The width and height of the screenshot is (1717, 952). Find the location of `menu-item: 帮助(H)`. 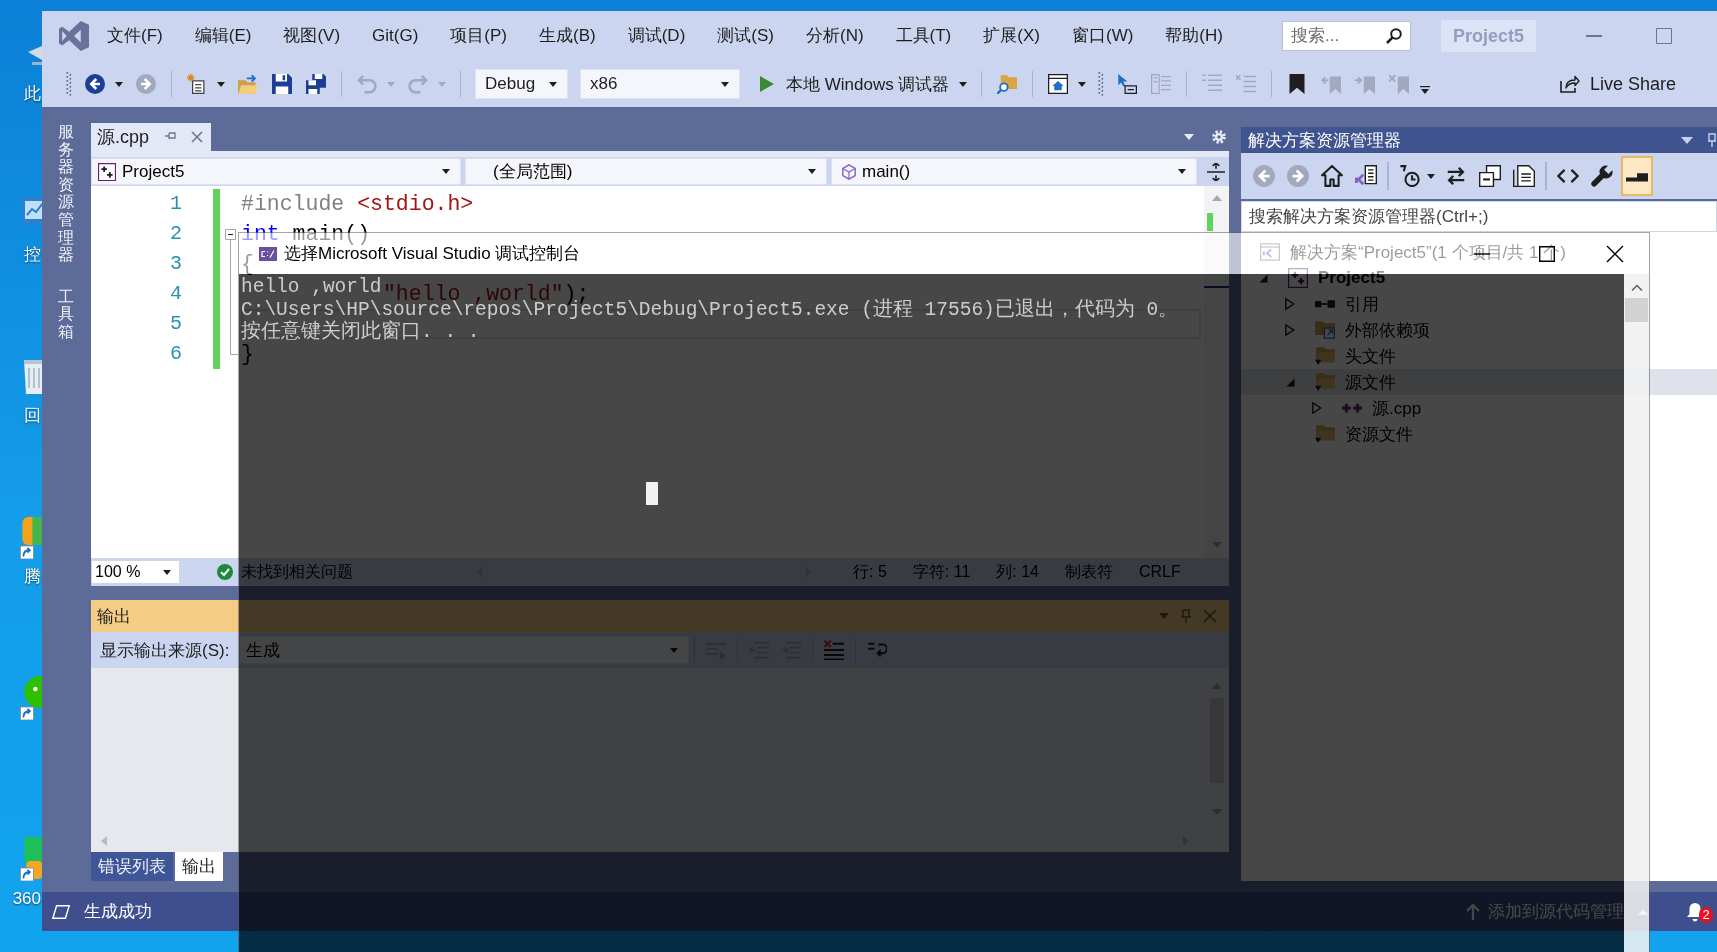

menu-item: 帮助(H) is located at coordinates (1194, 36).